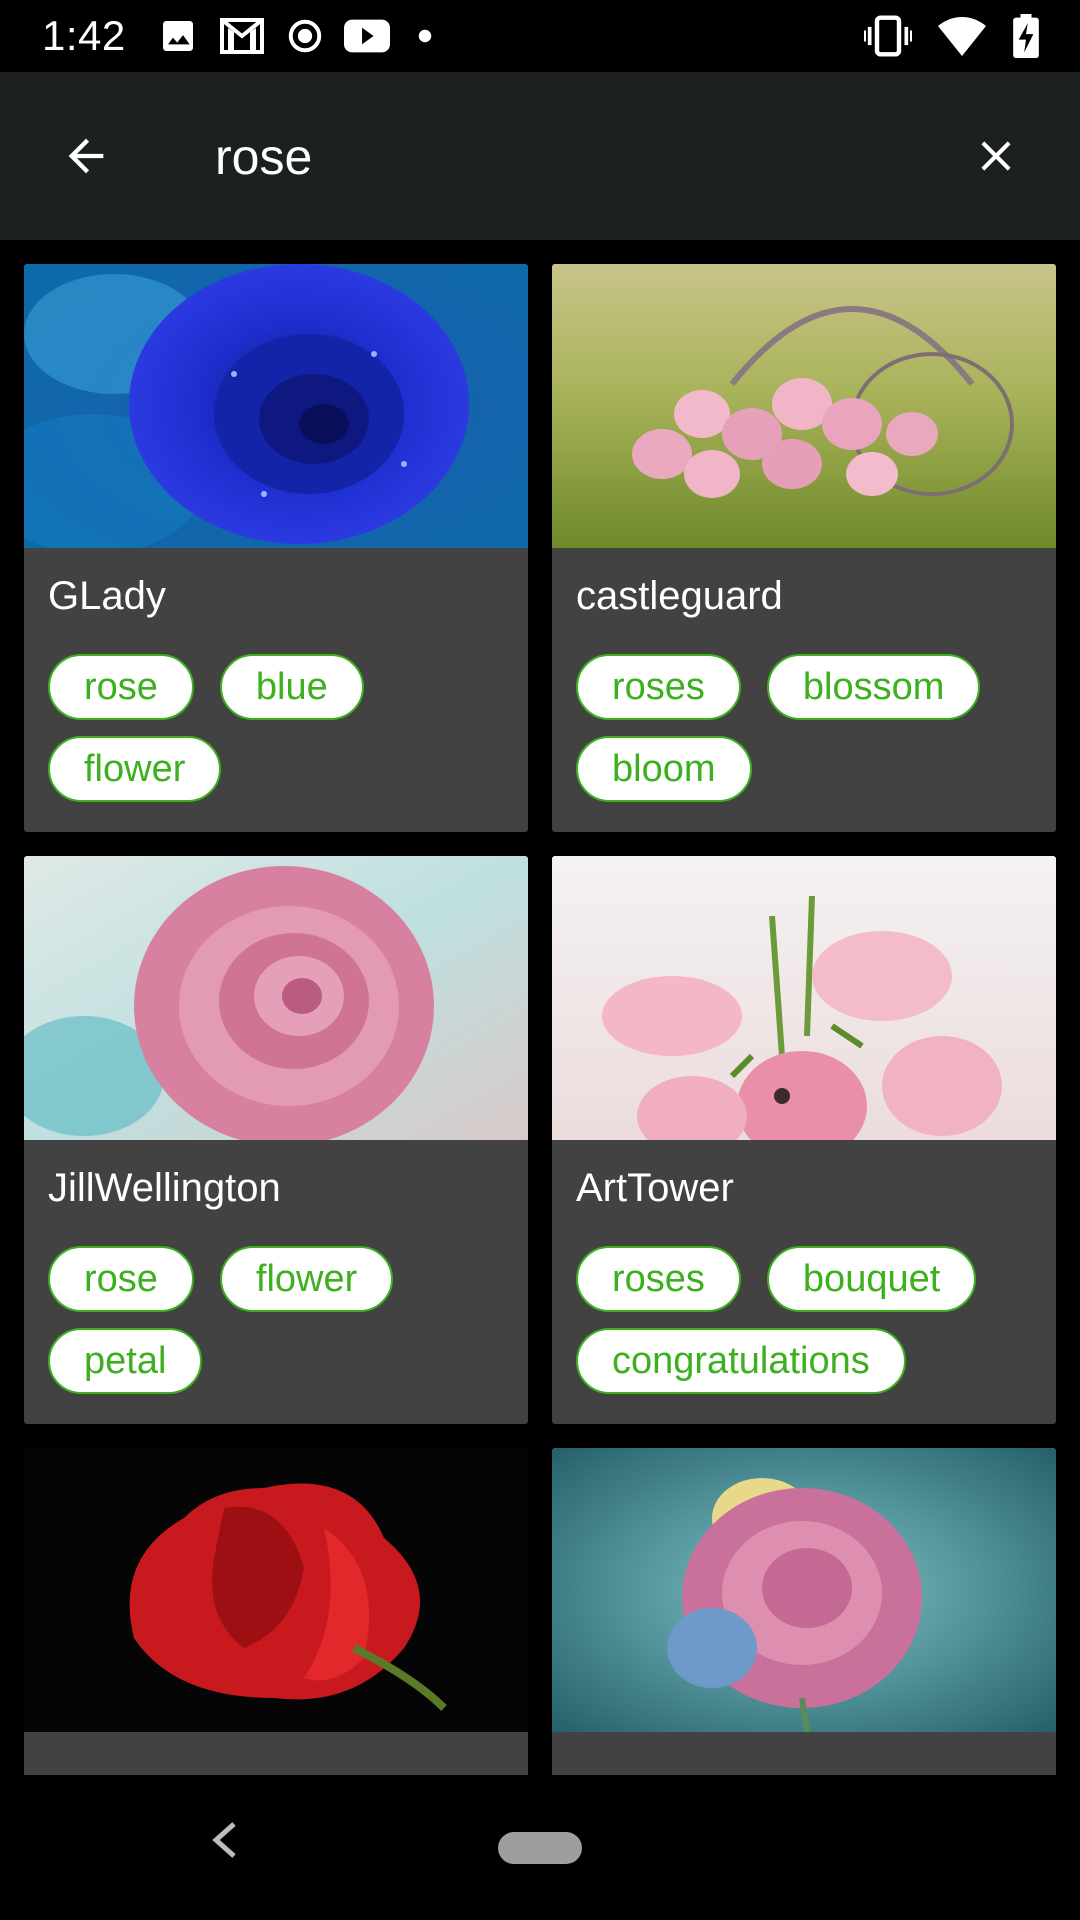 The image size is (1080, 1920). I want to click on result-username: GLady, so click(107, 596).